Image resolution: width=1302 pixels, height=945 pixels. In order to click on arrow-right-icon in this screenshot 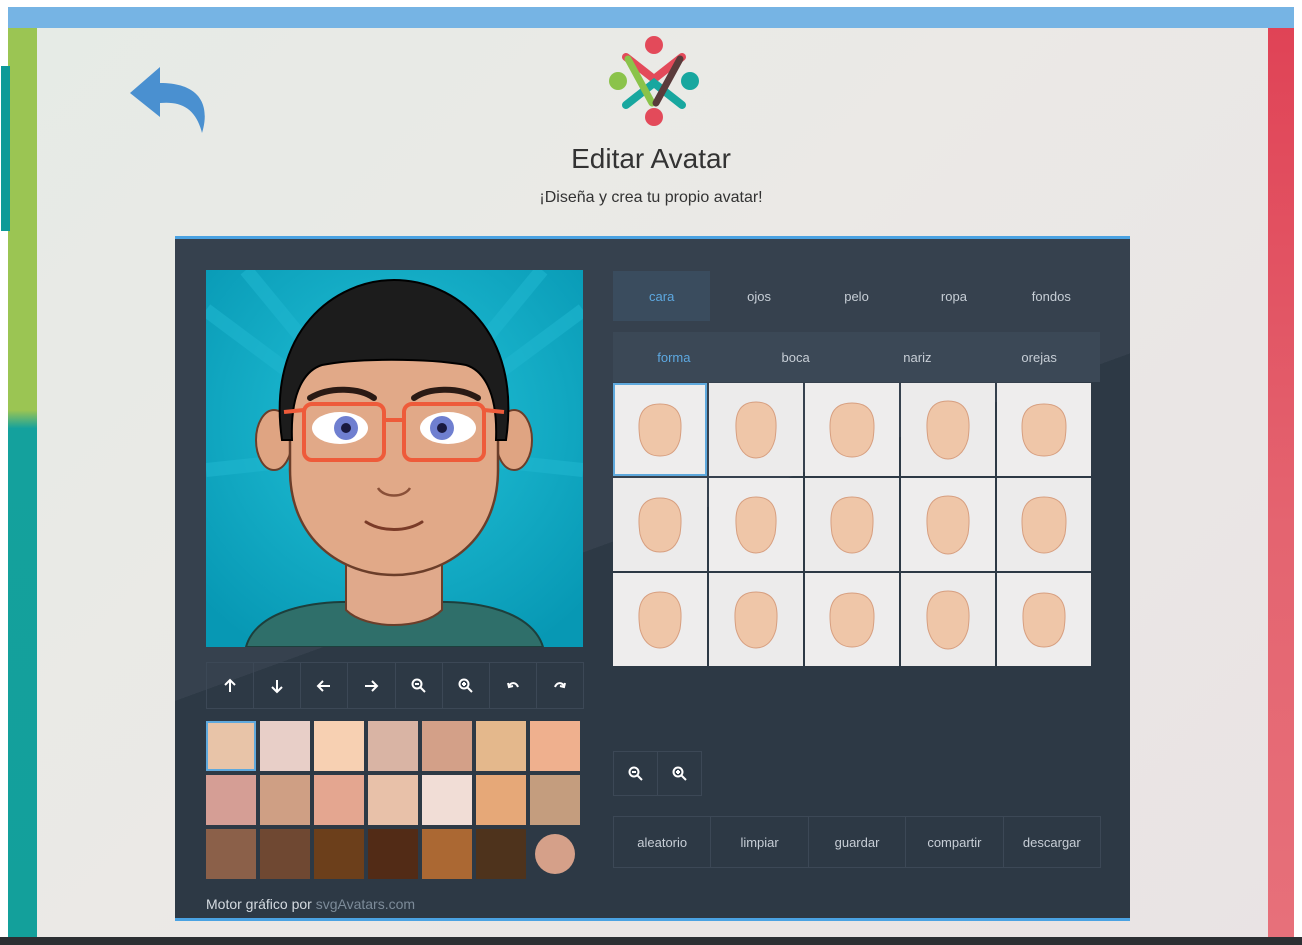, I will do `click(372, 685)`.